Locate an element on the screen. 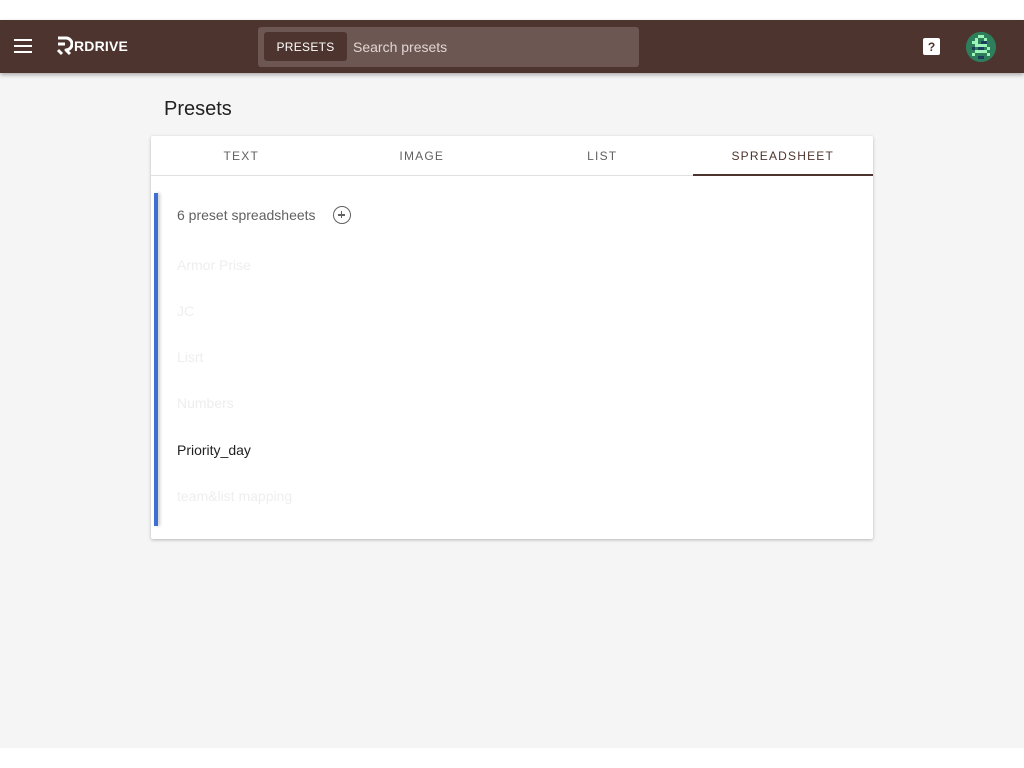  avatar is located at coordinates (981, 47).